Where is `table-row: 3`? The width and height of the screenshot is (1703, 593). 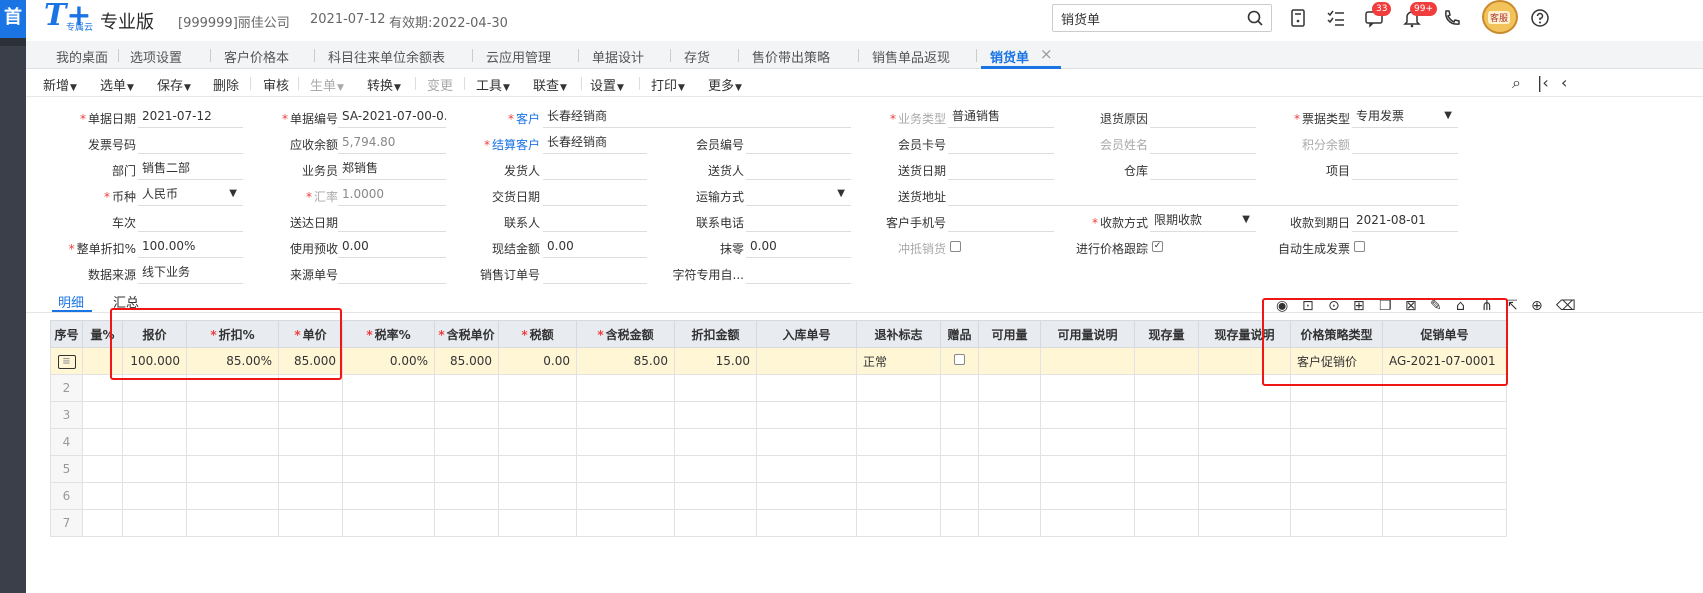
table-row: 3 is located at coordinates (778, 415).